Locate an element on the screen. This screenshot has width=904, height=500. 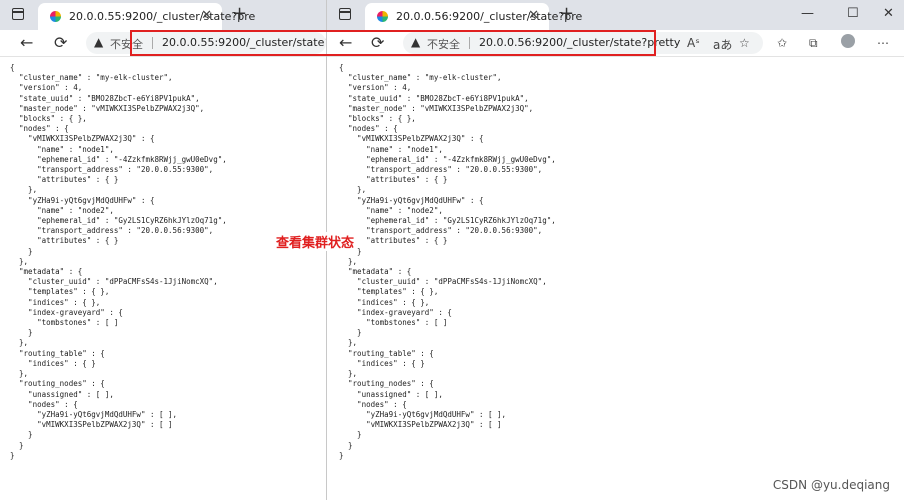
right-json-line: "yZHa9i-yQt6gvjMdQdUHFw" : [ ], is located at coordinates (423, 414).